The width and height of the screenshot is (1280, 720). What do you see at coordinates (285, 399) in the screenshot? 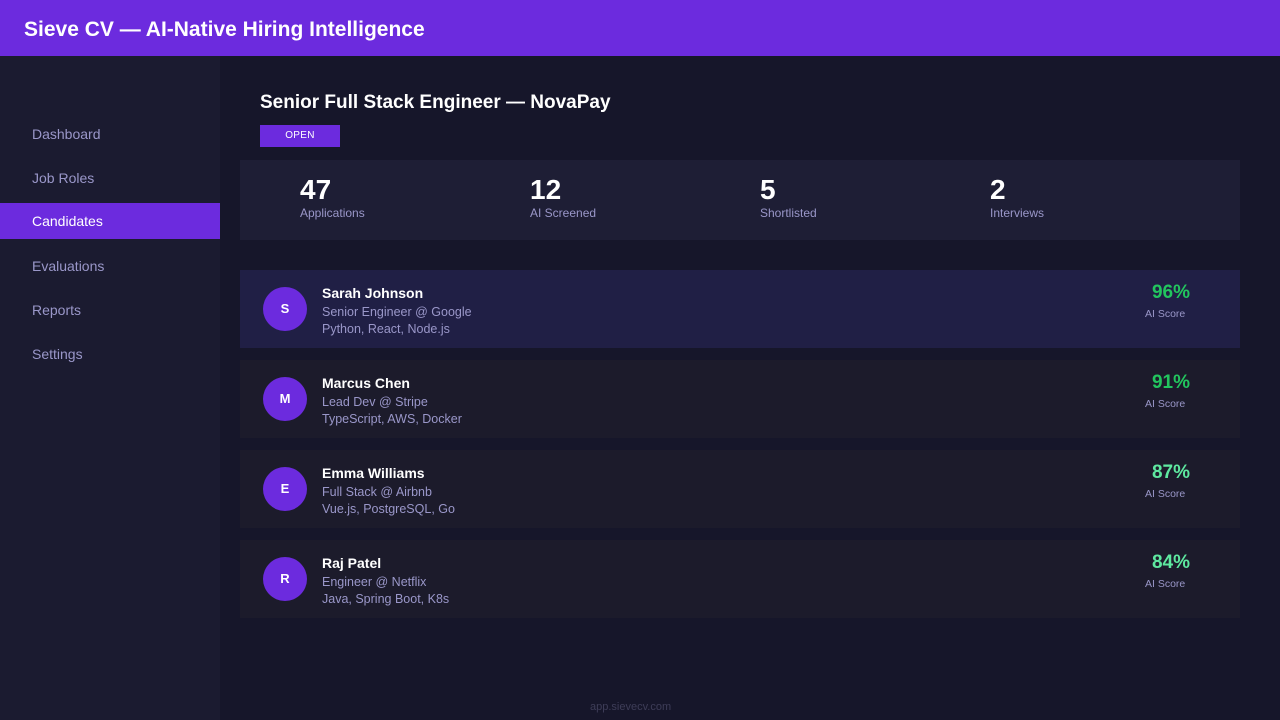
I see `avatar: M` at bounding box center [285, 399].